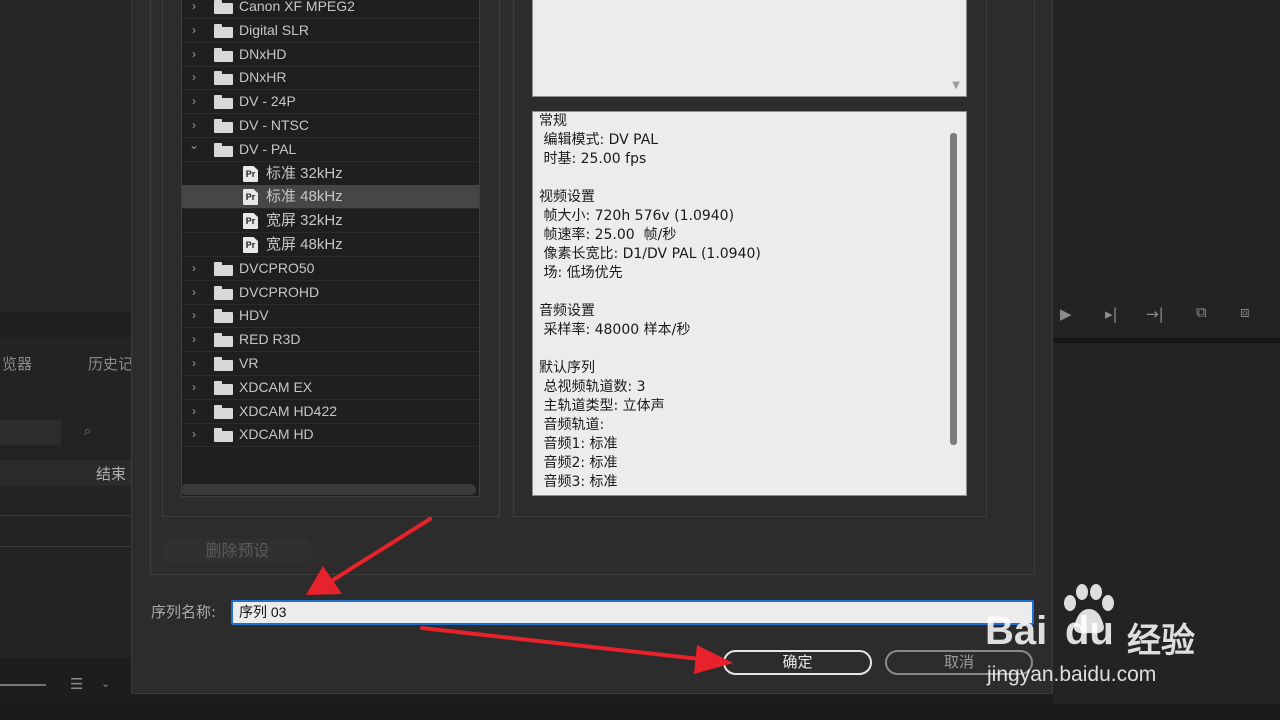 The height and width of the screenshot is (720, 1280). Describe the element at coordinates (330, 174) in the screenshot. I see `tree-preset-row: Pr 标准 32kHz` at that location.